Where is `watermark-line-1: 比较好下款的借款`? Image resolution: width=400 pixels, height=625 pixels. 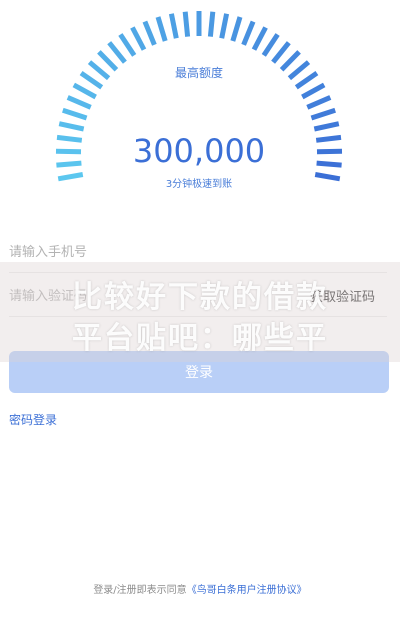
watermark-line-1: 比较好下款的借款 is located at coordinates (200, 297).